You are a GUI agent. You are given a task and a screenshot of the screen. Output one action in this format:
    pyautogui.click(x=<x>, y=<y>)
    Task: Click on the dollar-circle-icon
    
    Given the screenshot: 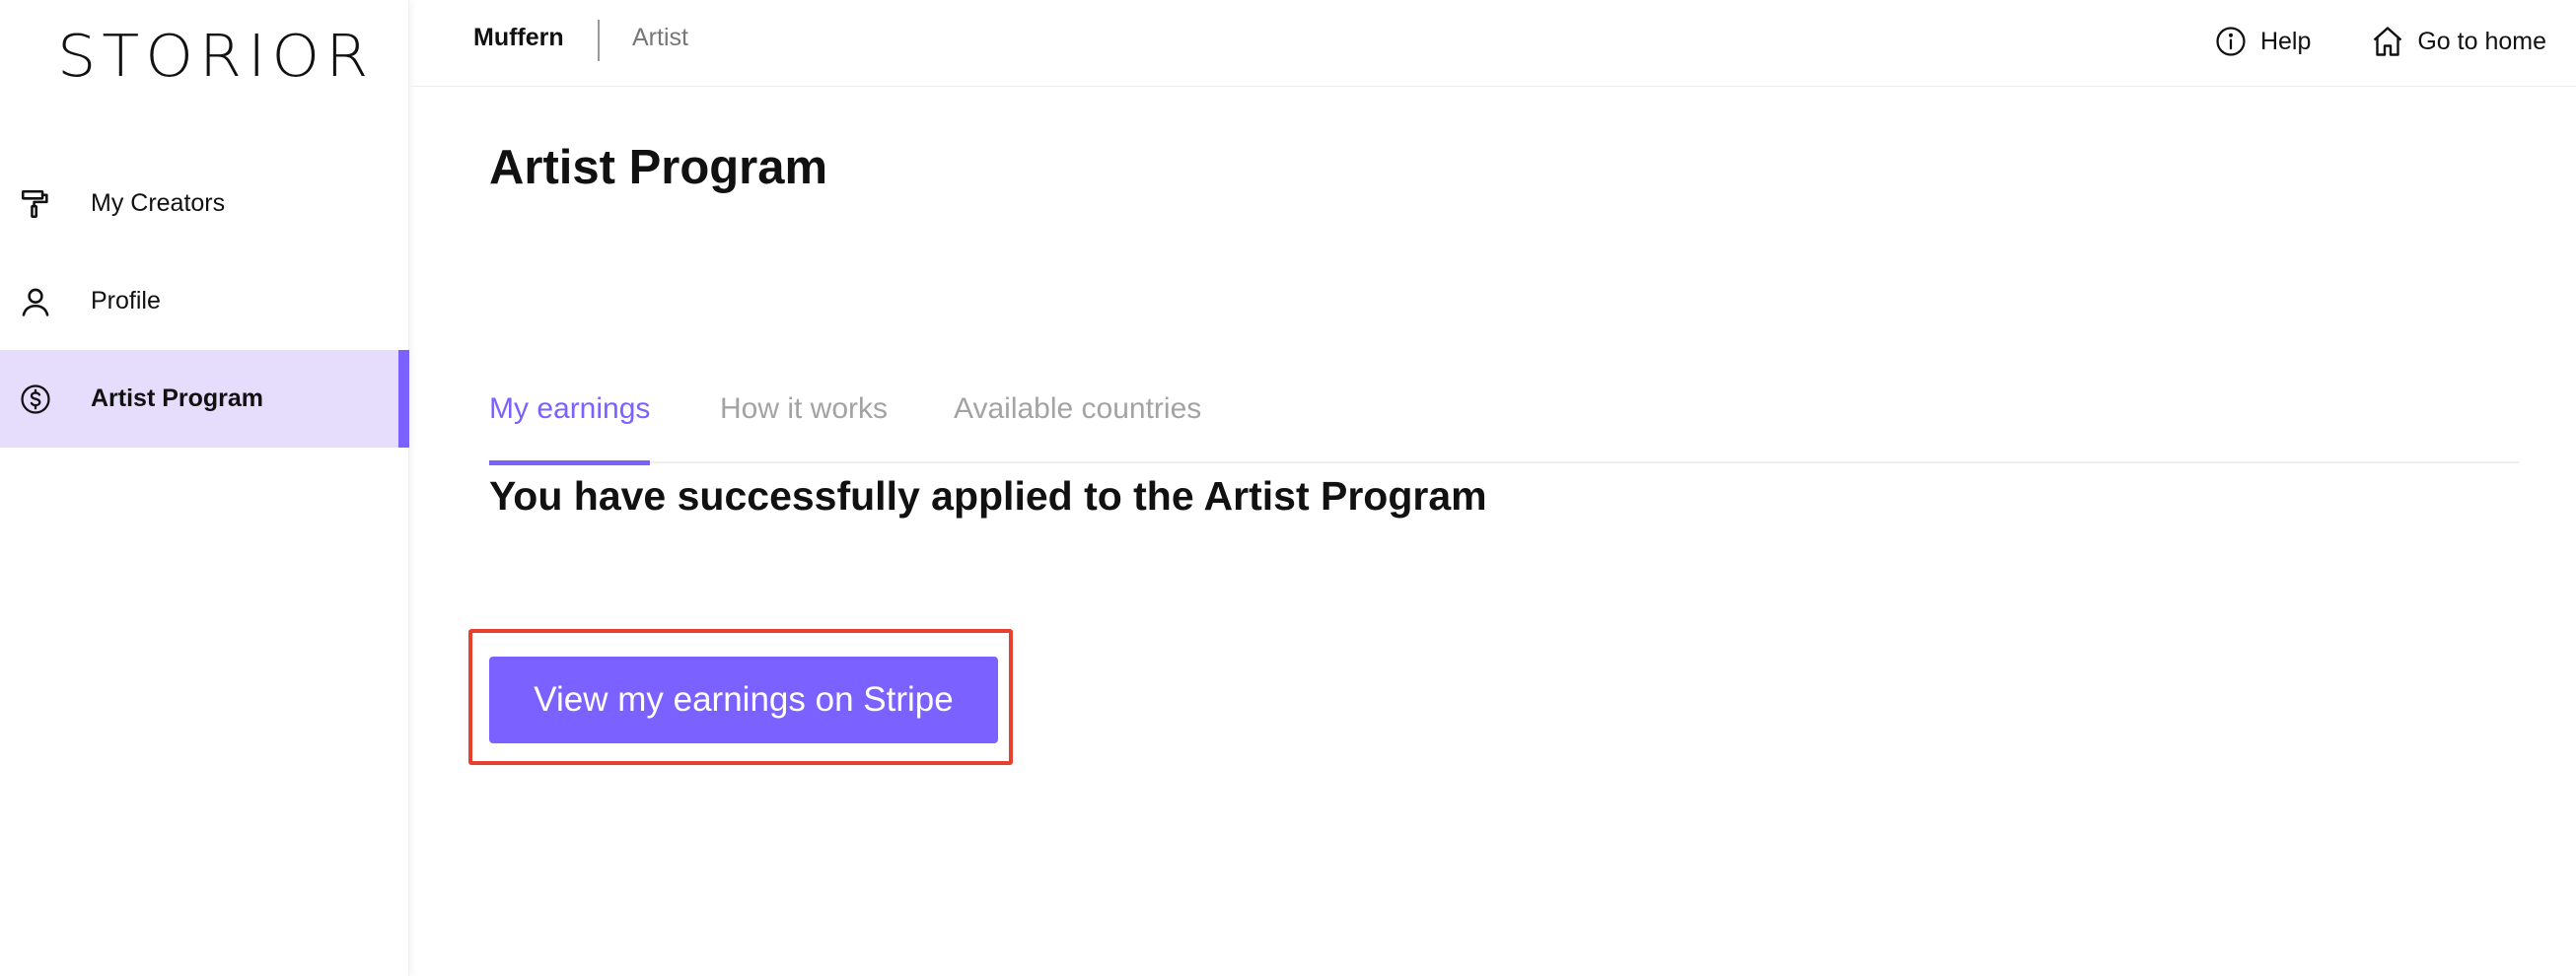 What is the action you would take?
    pyautogui.click(x=35, y=399)
    